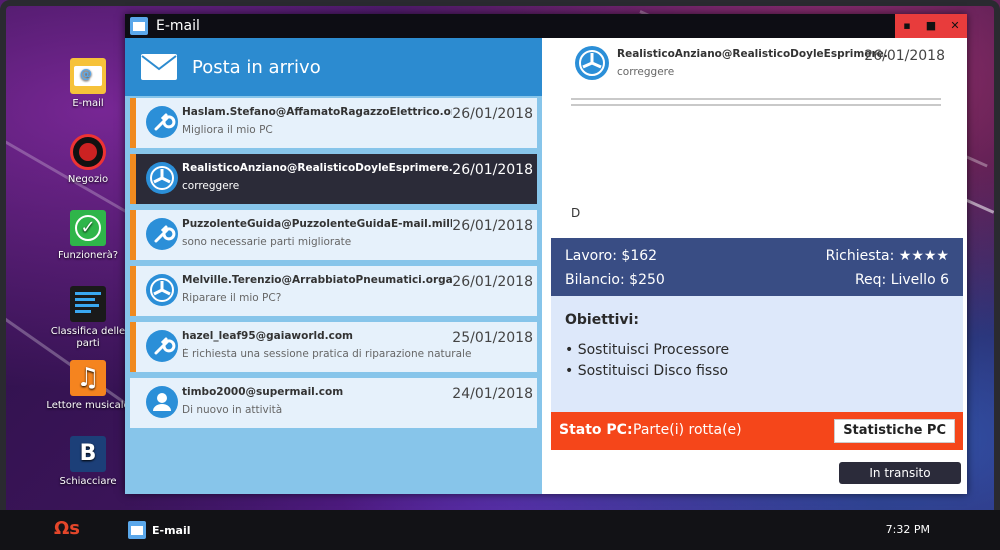  Describe the element at coordinates (227, 130) in the screenshot. I see `mail-subject: Migliora il mio PC` at that location.